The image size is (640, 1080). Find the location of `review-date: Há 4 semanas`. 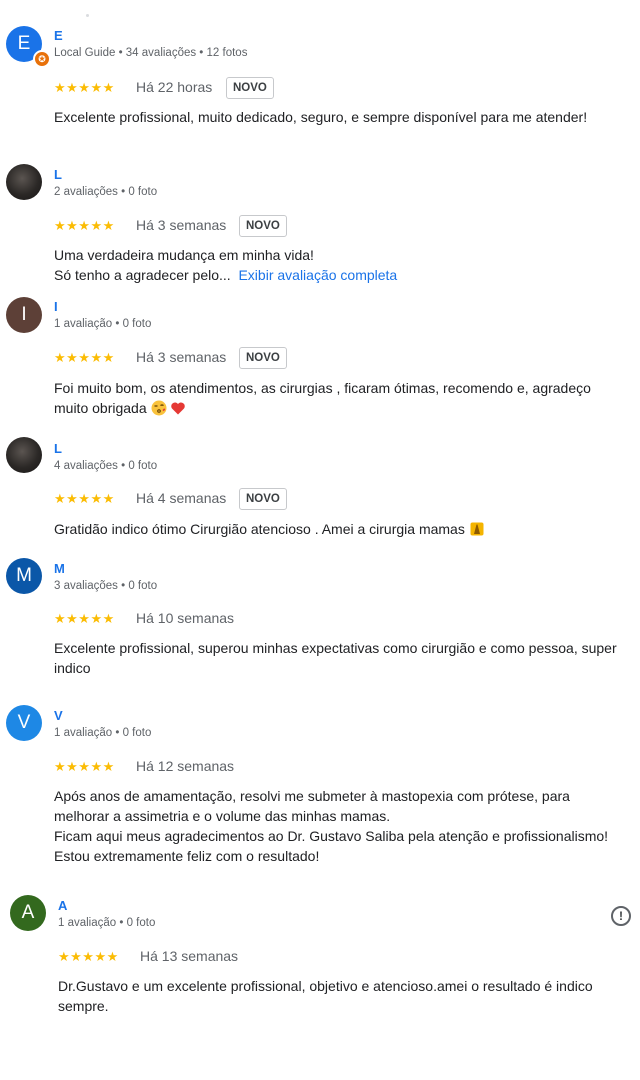

review-date: Há 4 semanas is located at coordinates (181, 498).